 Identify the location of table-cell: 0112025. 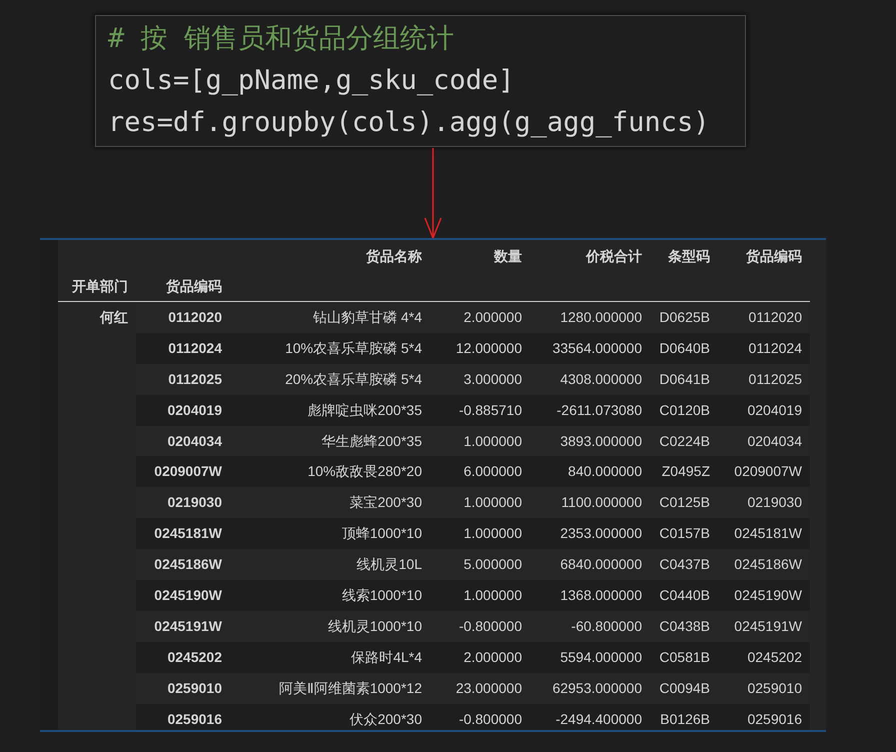
(775, 378).